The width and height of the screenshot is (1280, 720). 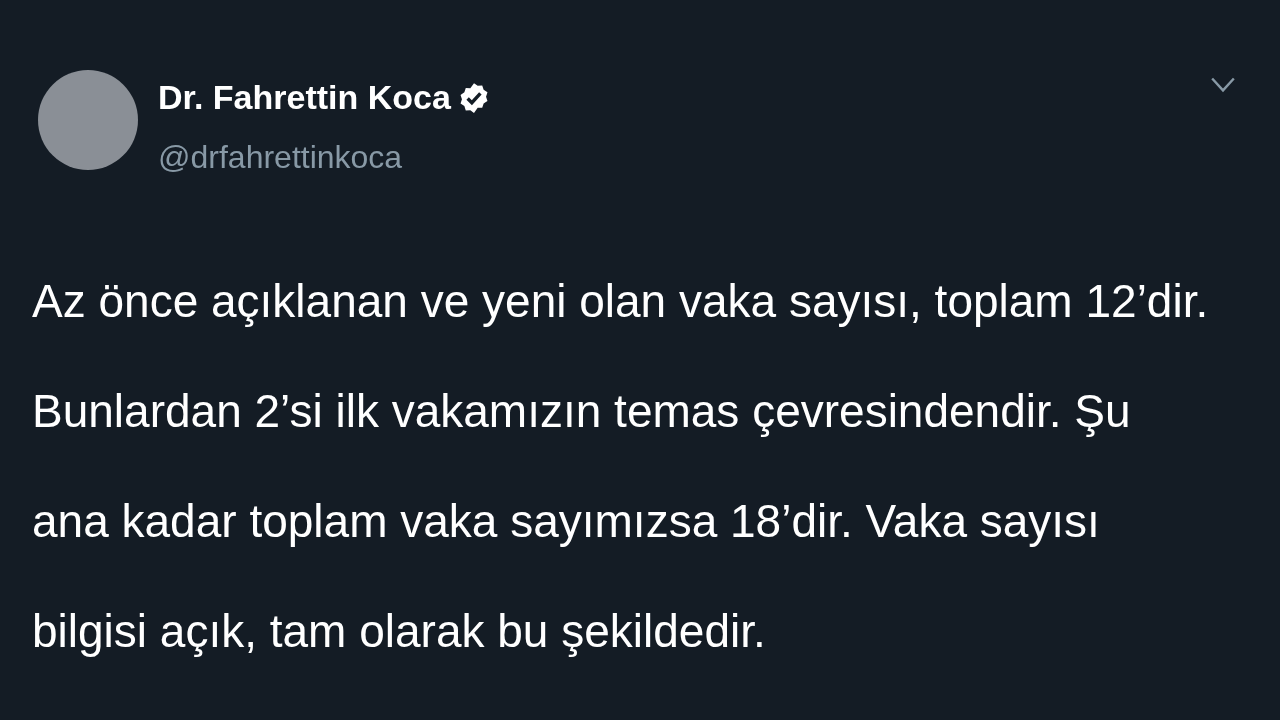 What do you see at coordinates (1223, 85) in the screenshot?
I see `chevron-down-icon` at bounding box center [1223, 85].